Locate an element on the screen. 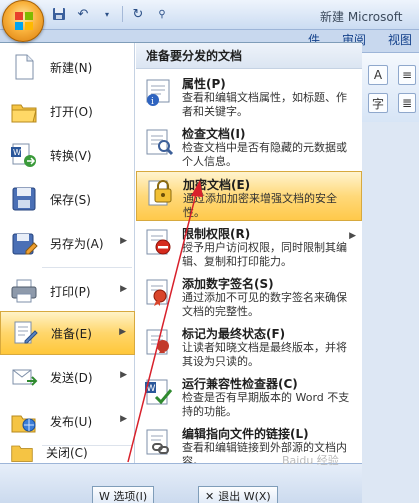 The image size is (419, 503). menu-item-label: 打开(O) is located at coordinates (71, 111).